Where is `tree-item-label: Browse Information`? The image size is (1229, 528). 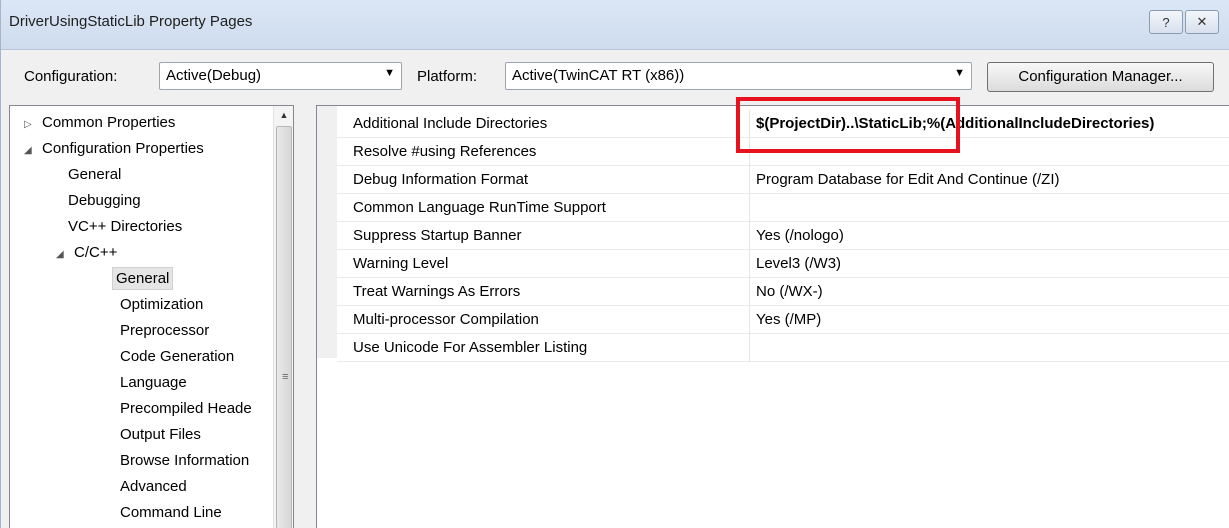
tree-item-label: Browse Information is located at coordinates (185, 460).